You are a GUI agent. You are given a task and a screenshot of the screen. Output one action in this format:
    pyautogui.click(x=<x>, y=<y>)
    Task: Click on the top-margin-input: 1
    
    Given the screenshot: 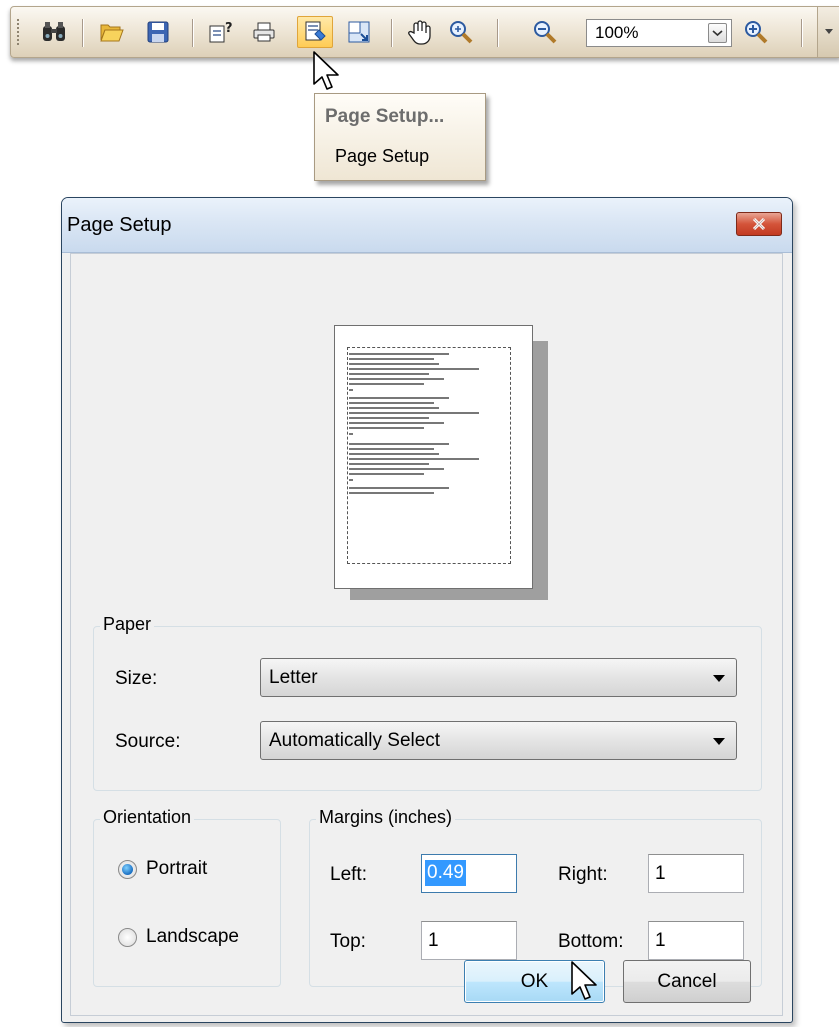 What is the action you would take?
    pyautogui.click(x=469, y=940)
    